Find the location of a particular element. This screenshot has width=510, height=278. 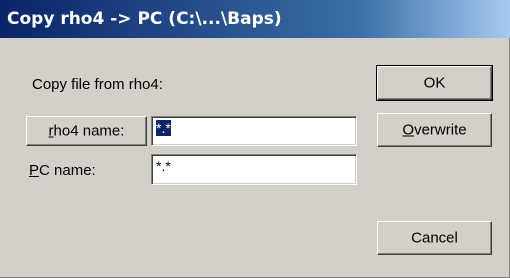

ok-button: OK is located at coordinates (434, 83).